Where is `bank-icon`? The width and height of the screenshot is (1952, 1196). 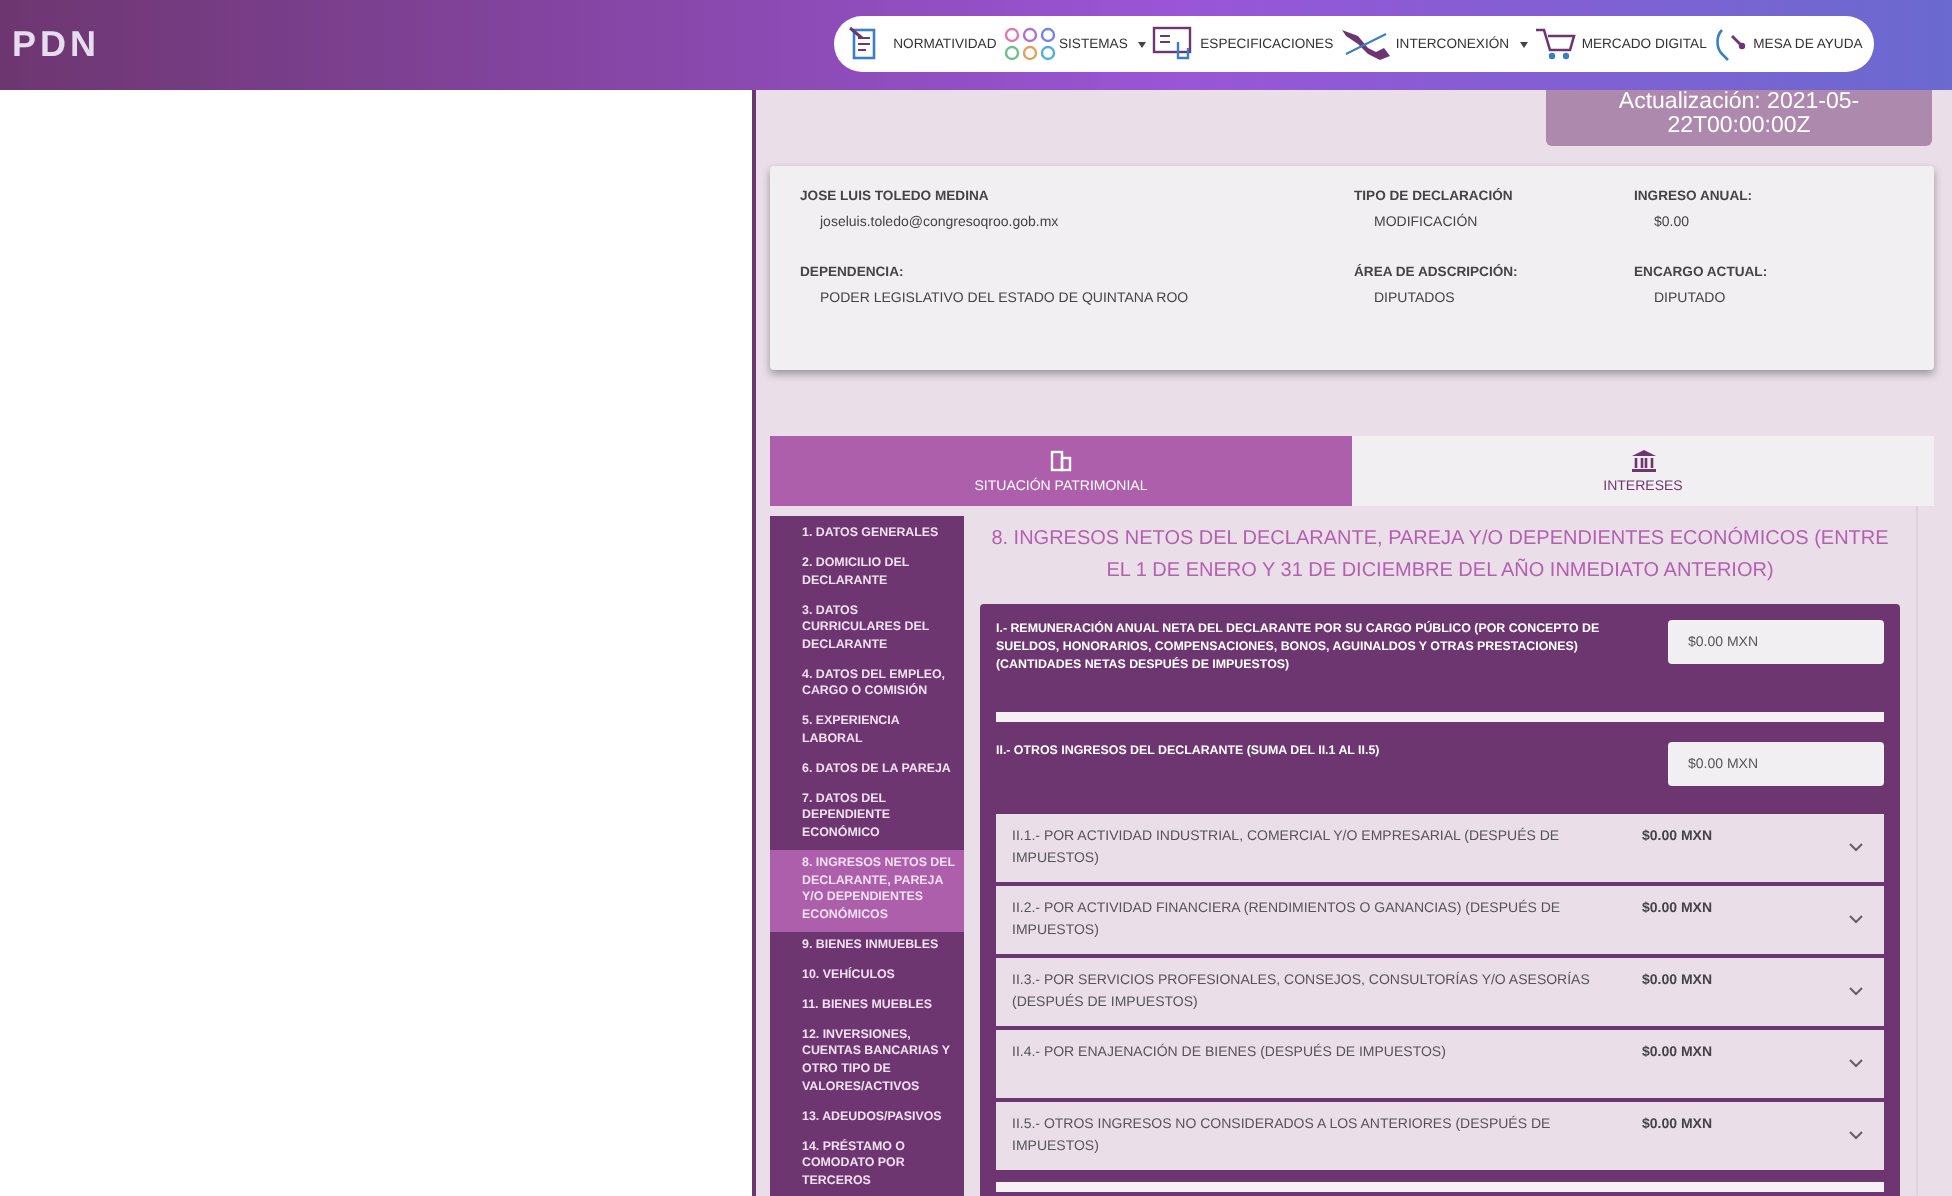
bank-icon is located at coordinates (1643, 460).